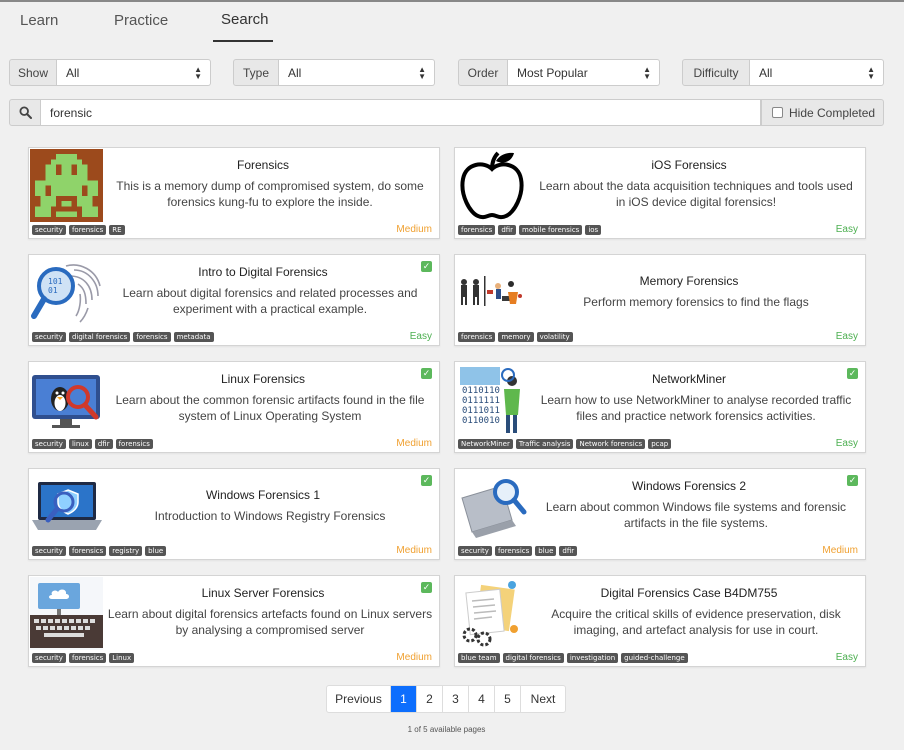 This screenshot has width=904, height=750. I want to click on search-icon, so click(25, 112).